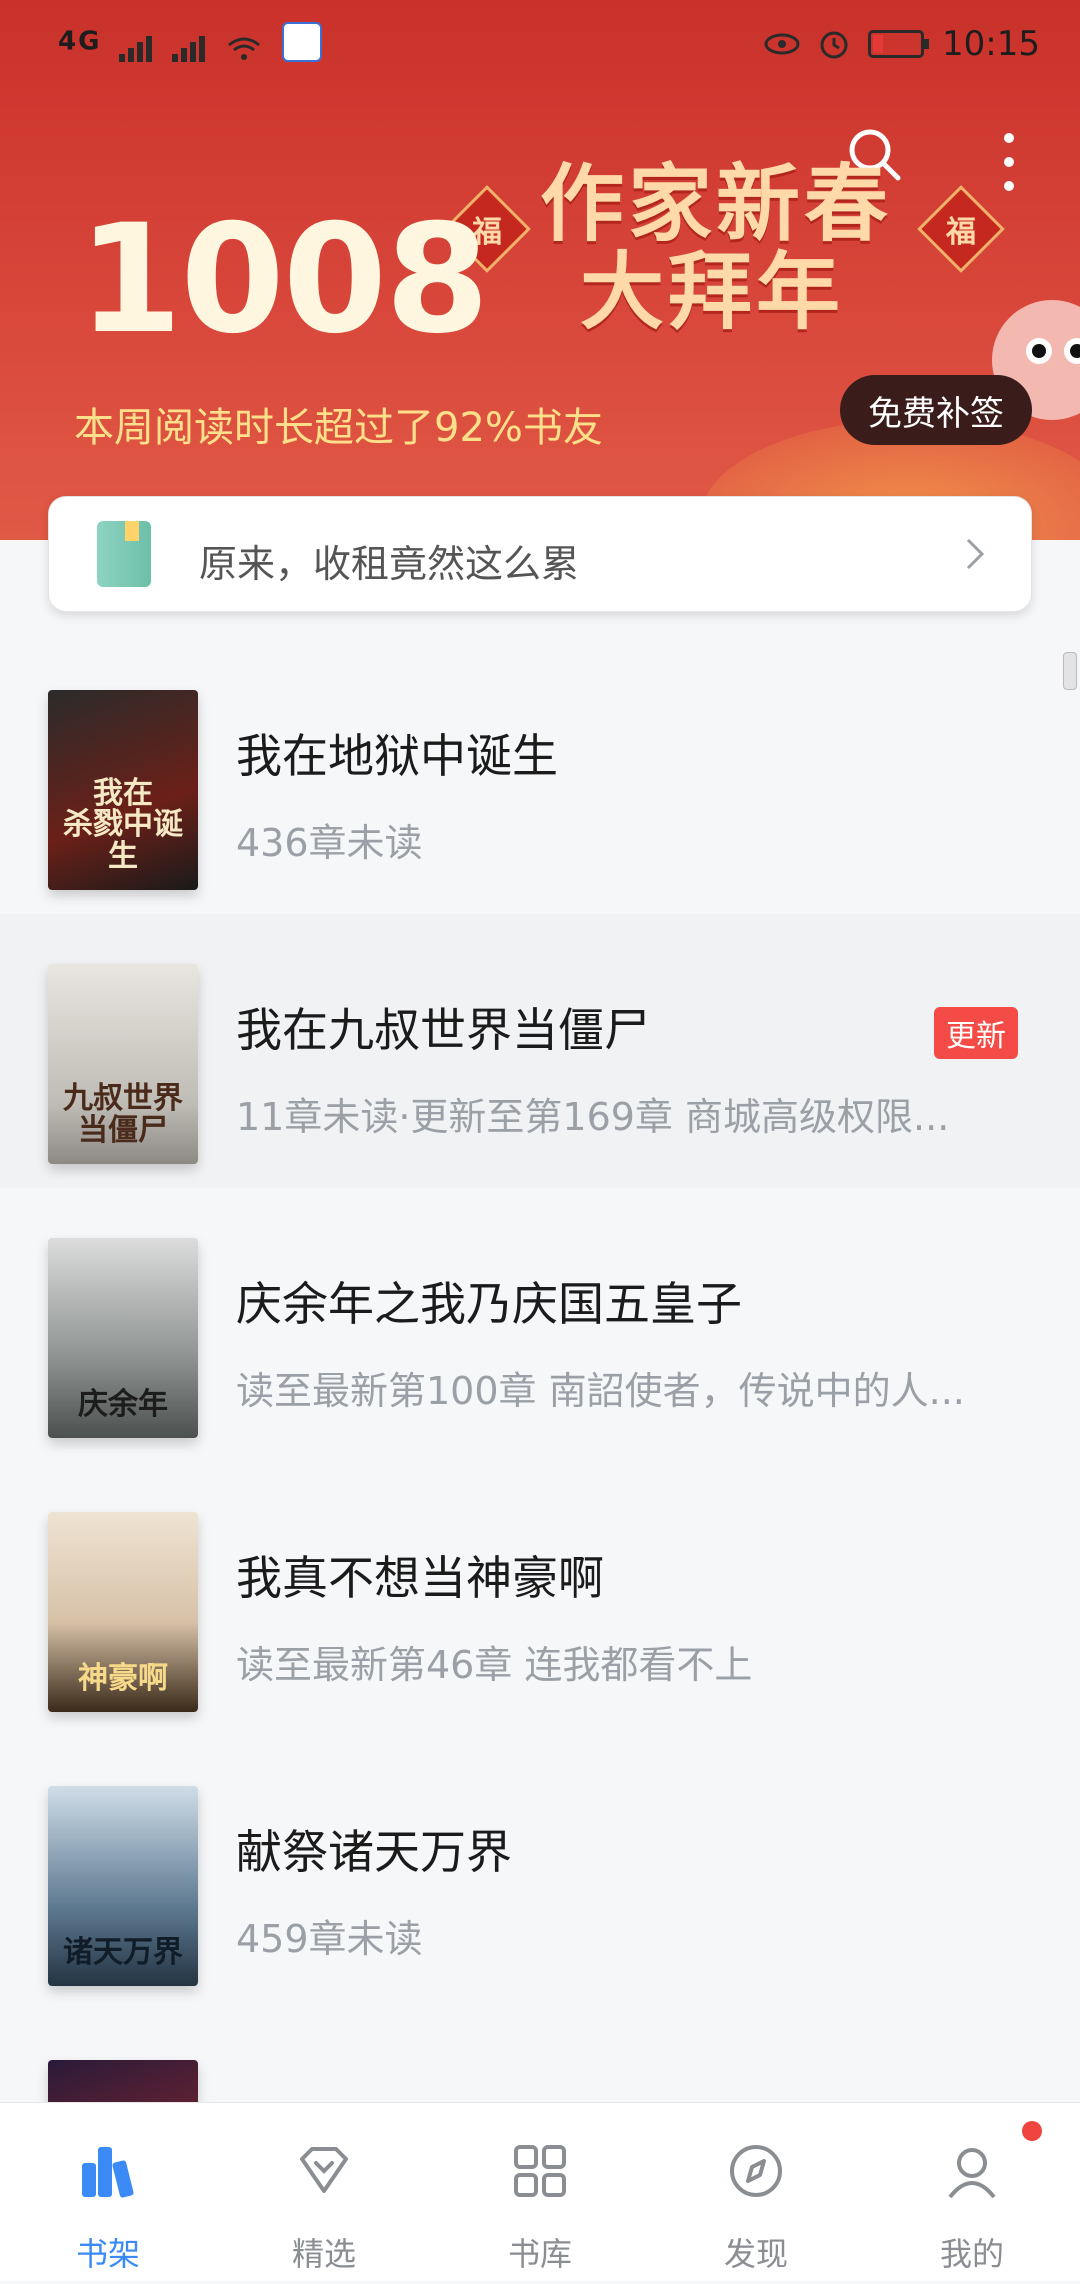 This screenshot has height=2284, width=1080. Describe the element at coordinates (1009, 162) in the screenshot. I see `more-icon` at that location.